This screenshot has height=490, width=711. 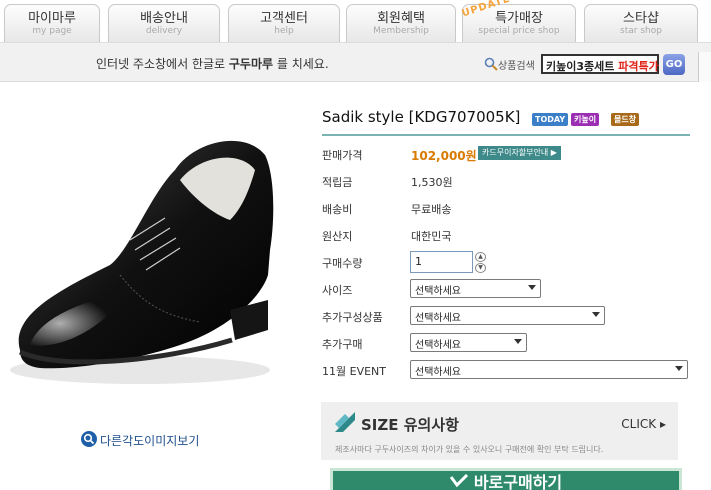 I want to click on tab-sub-label: delivery, so click(x=164, y=31).